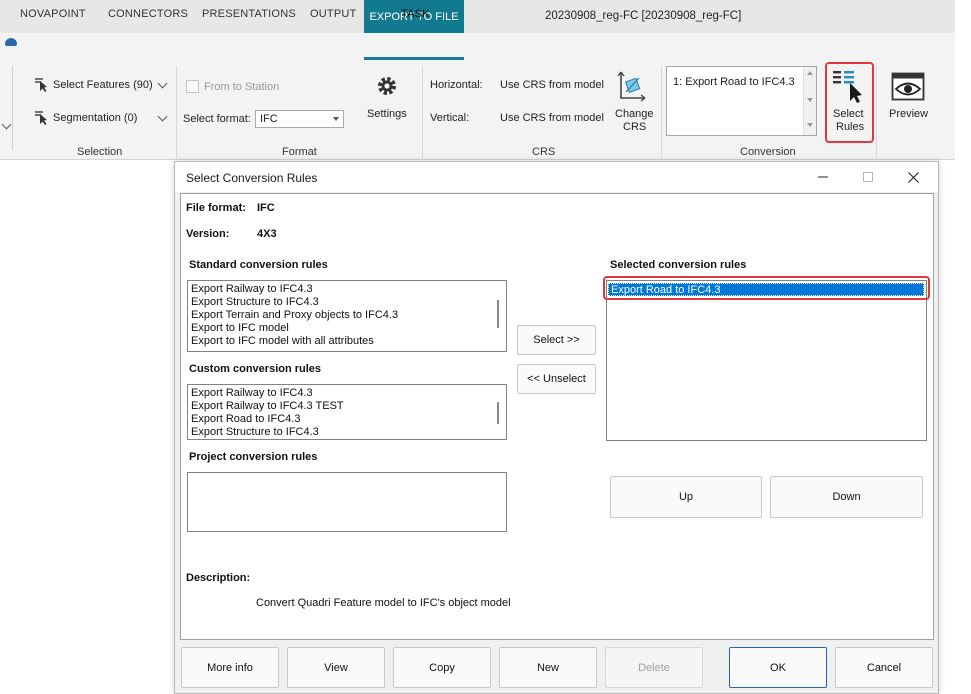  Describe the element at coordinates (148, 14) in the screenshot. I see `tab-connectors: CONNECTORS` at that location.